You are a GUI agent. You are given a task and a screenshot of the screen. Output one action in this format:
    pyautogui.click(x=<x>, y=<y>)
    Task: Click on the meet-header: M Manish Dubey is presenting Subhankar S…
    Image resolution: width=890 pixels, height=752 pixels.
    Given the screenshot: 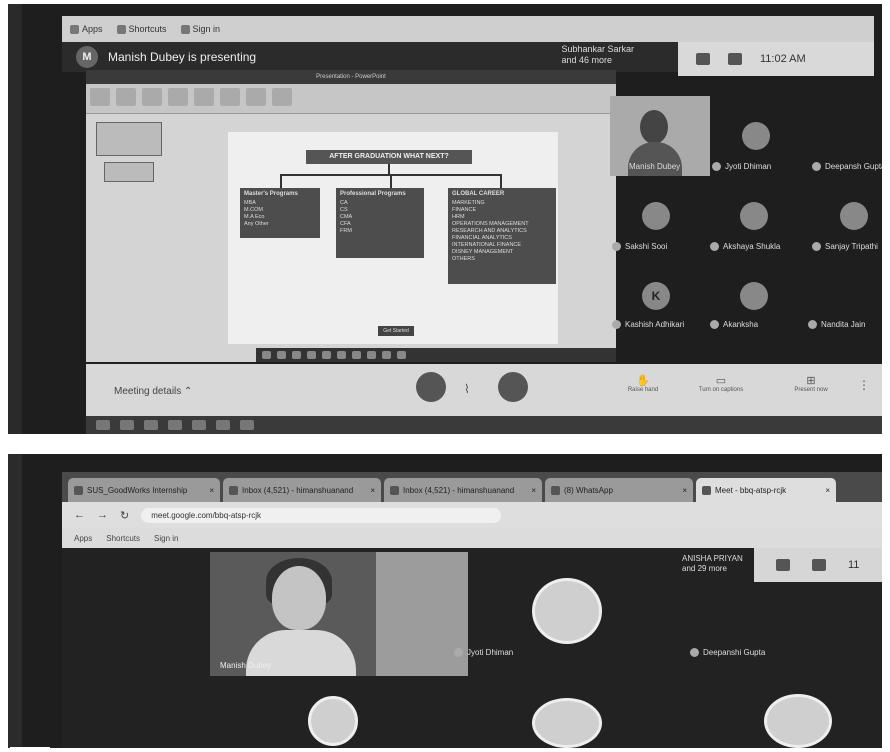 What is the action you would take?
    pyautogui.click(x=468, y=59)
    